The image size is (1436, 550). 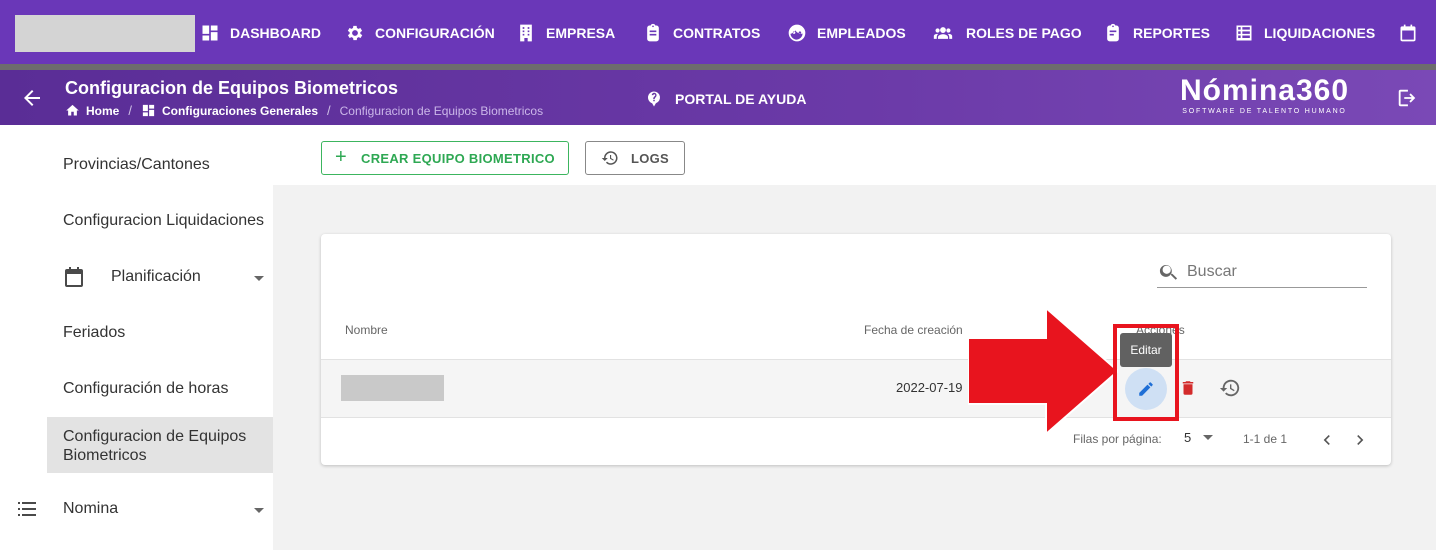 What do you see at coordinates (136, 165) in the screenshot?
I see `sidebar-item-provincias: Provincias/Cantones` at bounding box center [136, 165].